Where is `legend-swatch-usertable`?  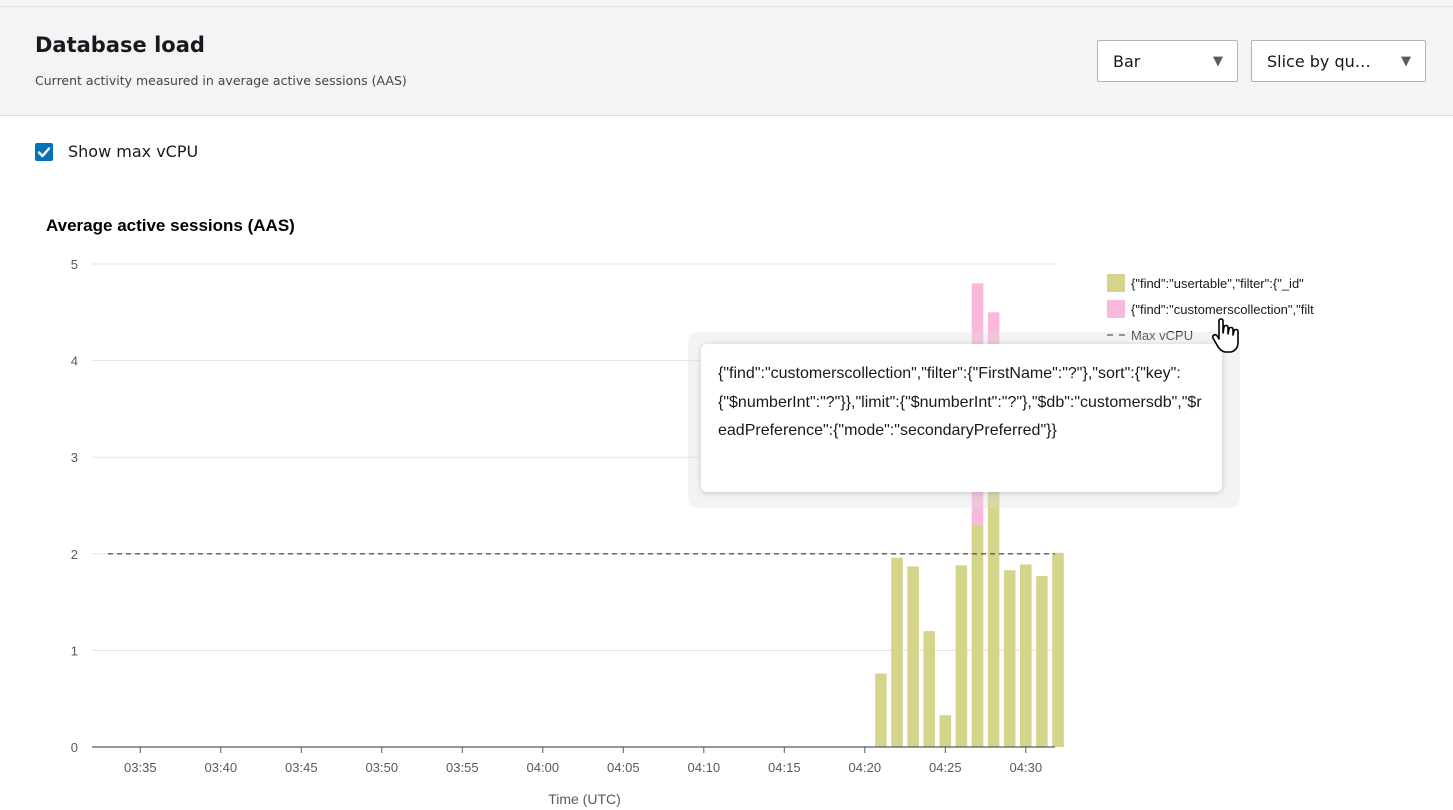
legend-swatch-usertable is located at coordinates (1116, 283).